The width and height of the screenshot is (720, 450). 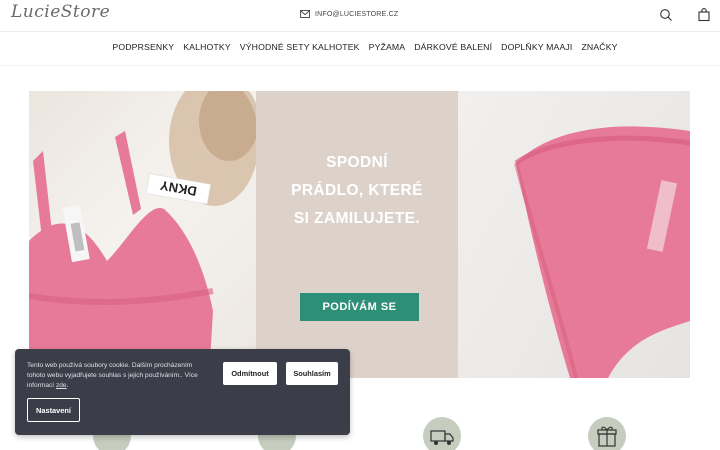 I want to click on nav-item-kalhotky: KALHOTKY, so click(x=207, y=47).